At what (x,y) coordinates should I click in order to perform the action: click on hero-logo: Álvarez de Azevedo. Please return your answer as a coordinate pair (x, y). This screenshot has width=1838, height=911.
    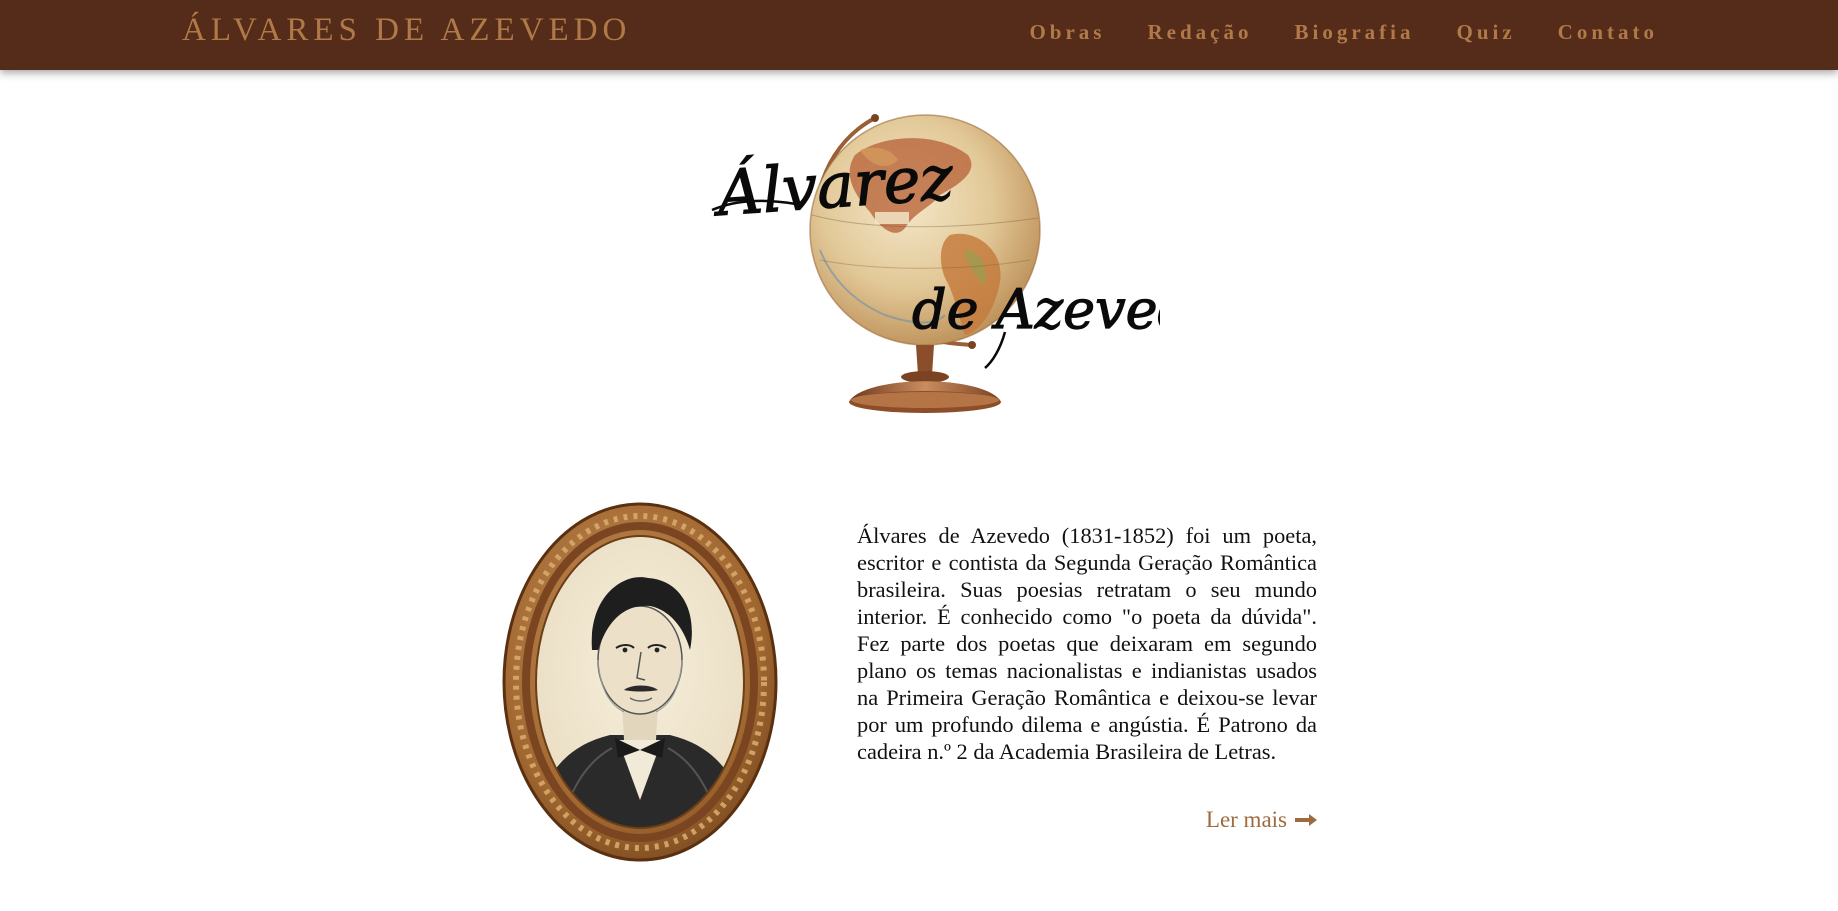
    Looking at the image, I should click on (930, 260).